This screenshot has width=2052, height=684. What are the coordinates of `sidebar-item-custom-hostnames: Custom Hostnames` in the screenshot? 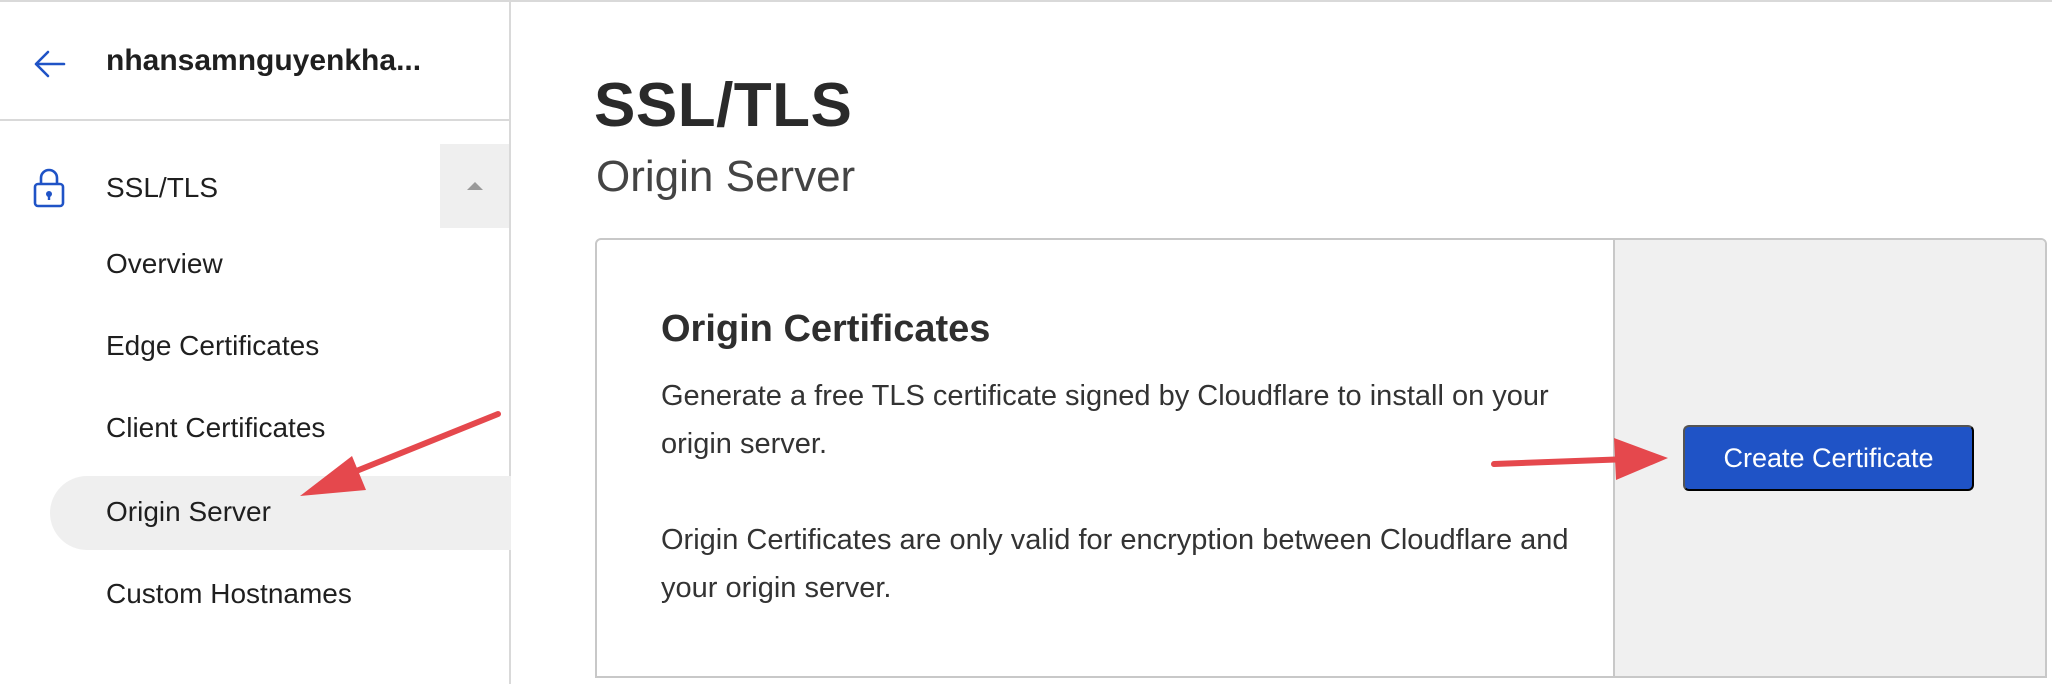 It's located at (229, 594).